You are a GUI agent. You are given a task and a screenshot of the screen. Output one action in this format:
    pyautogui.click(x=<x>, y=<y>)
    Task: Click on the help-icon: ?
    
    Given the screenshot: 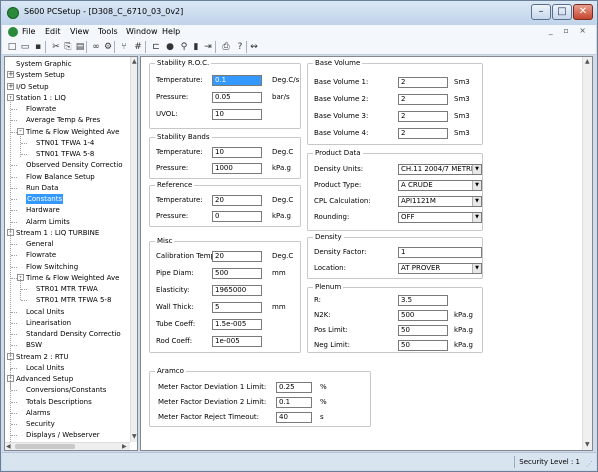 What is the action you would take?
    pyautogui.click(x=240, y=47)
    